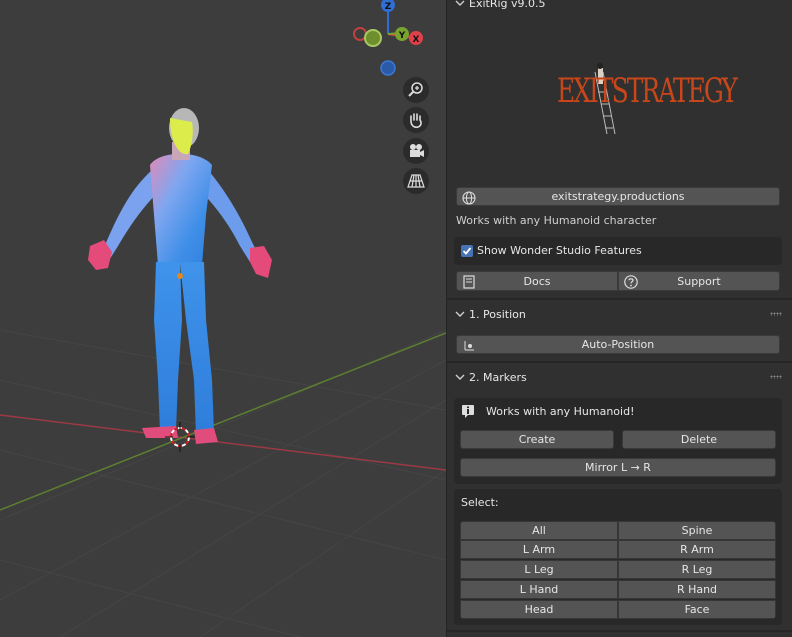 Image resolution: width=792 pixels, height=637 pixels. Describe the element at coordinates (619, 314) in the screenshot. I see `position-section-header: 1. Position` at that location.